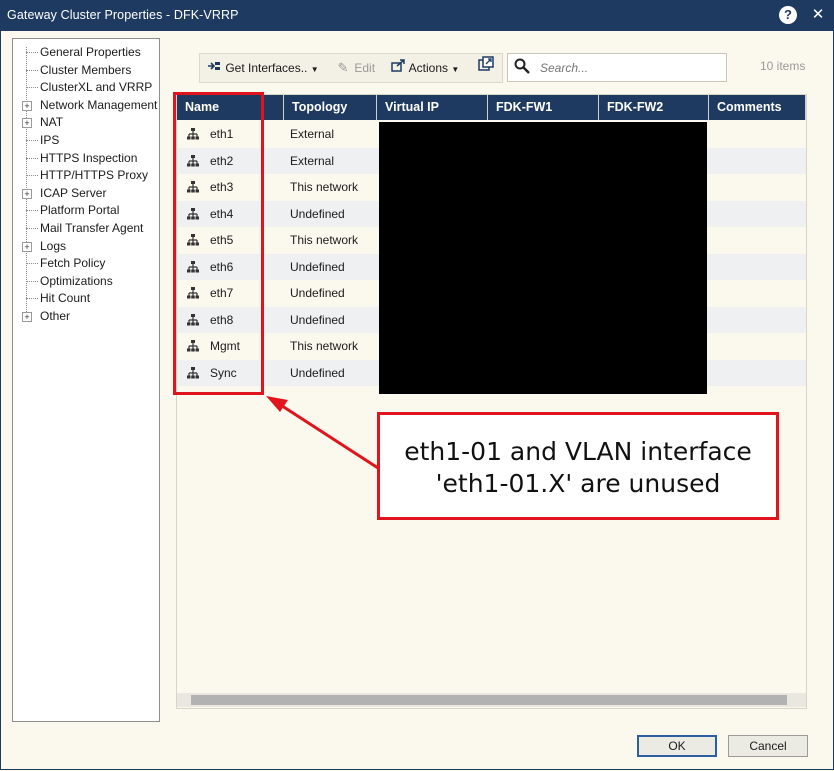 The height and width of the screenshot is (771, 834). I want to click on open-window-button, so click(486, 68).